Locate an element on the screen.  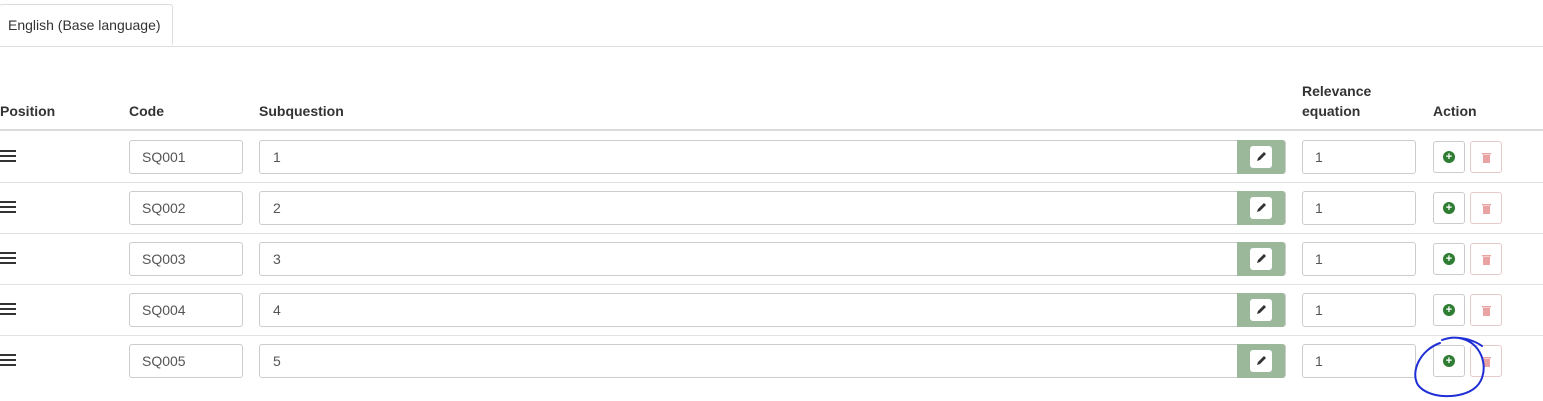
header-relevance-line2: equation is located at coordinates (1331, 111).